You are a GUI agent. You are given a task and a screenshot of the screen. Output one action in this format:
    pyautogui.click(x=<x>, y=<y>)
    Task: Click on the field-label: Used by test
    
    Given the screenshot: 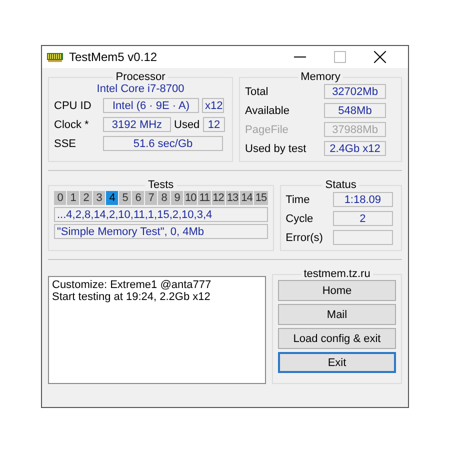 What is the action you would take?
    pyautogui.click(x=276, y=148)
    